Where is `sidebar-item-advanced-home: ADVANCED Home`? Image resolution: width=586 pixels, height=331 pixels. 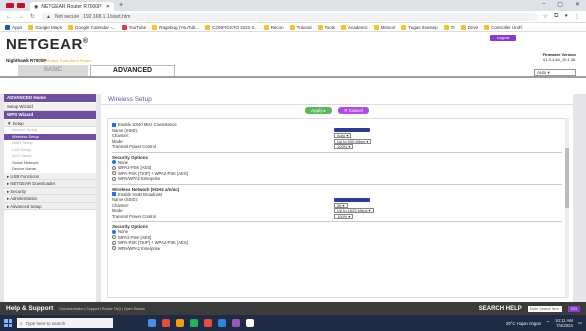 sidebar-item-advanced-home: ADVANCED Home is located at coordinates (50, 98).